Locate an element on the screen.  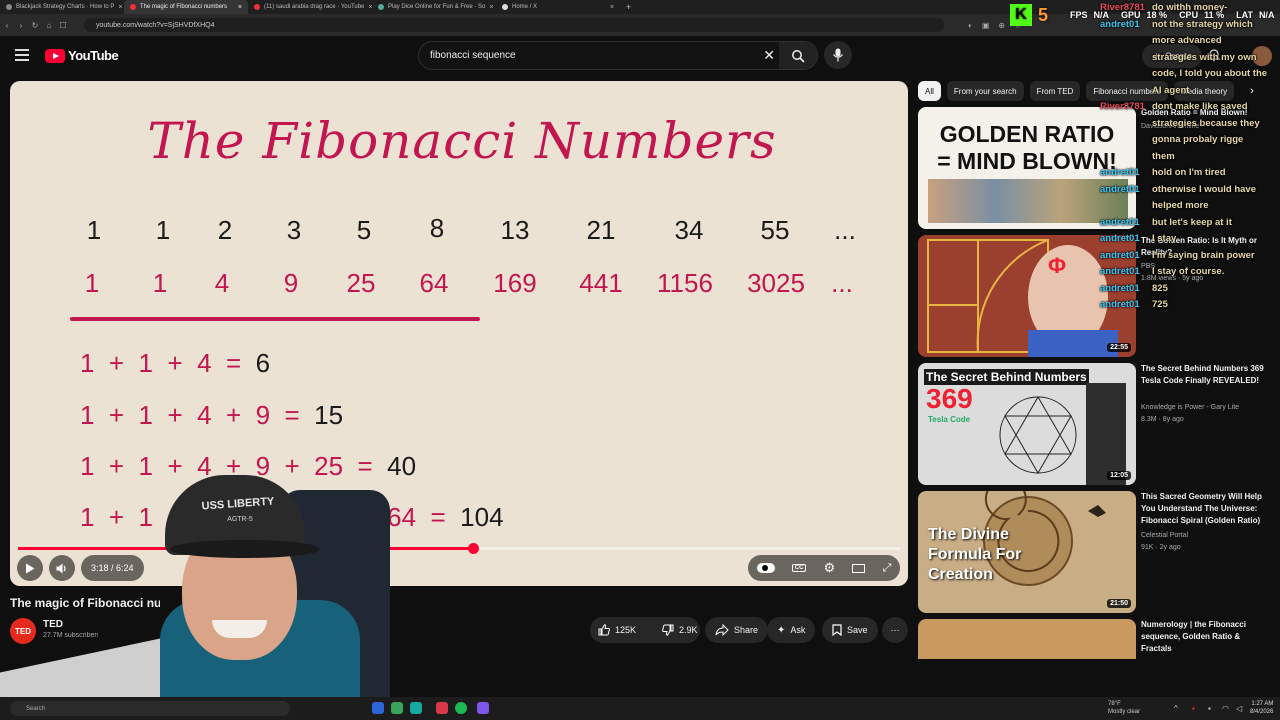
thumbnail-text: The Divine Formula For Creation is located at coordinates (975, 554).